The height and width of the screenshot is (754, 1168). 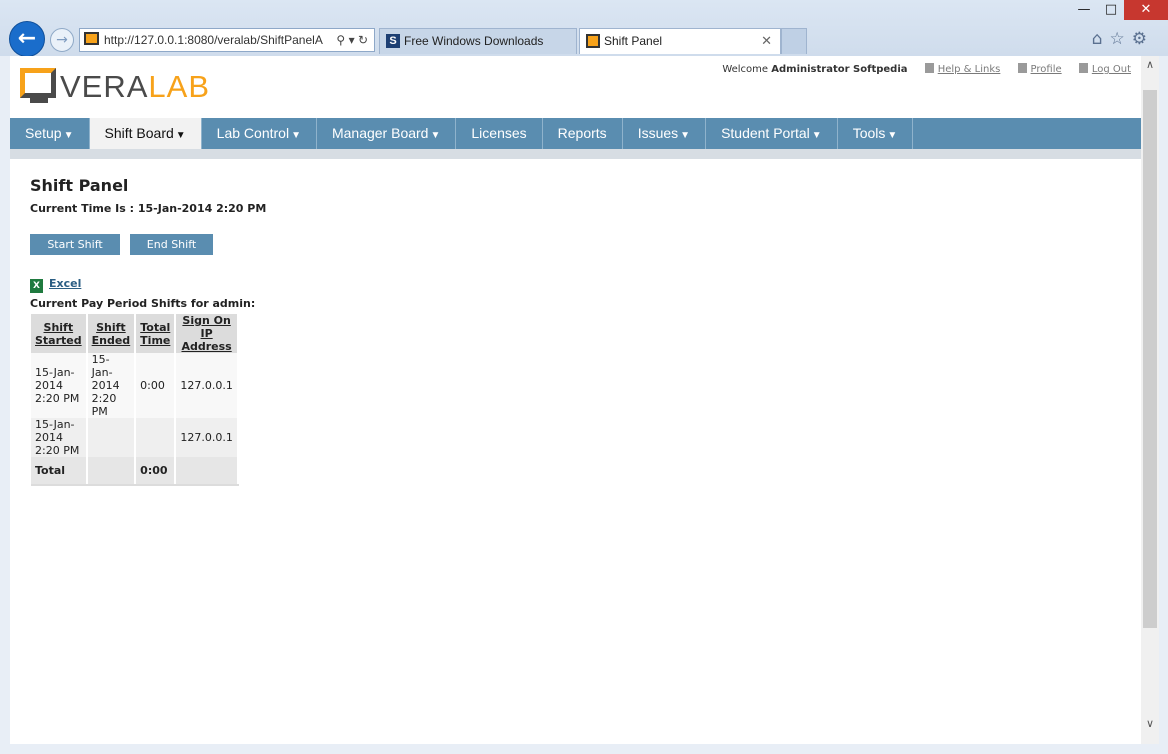 I want to click on dropdown-icon: ▾, so click(x=352, y=40).